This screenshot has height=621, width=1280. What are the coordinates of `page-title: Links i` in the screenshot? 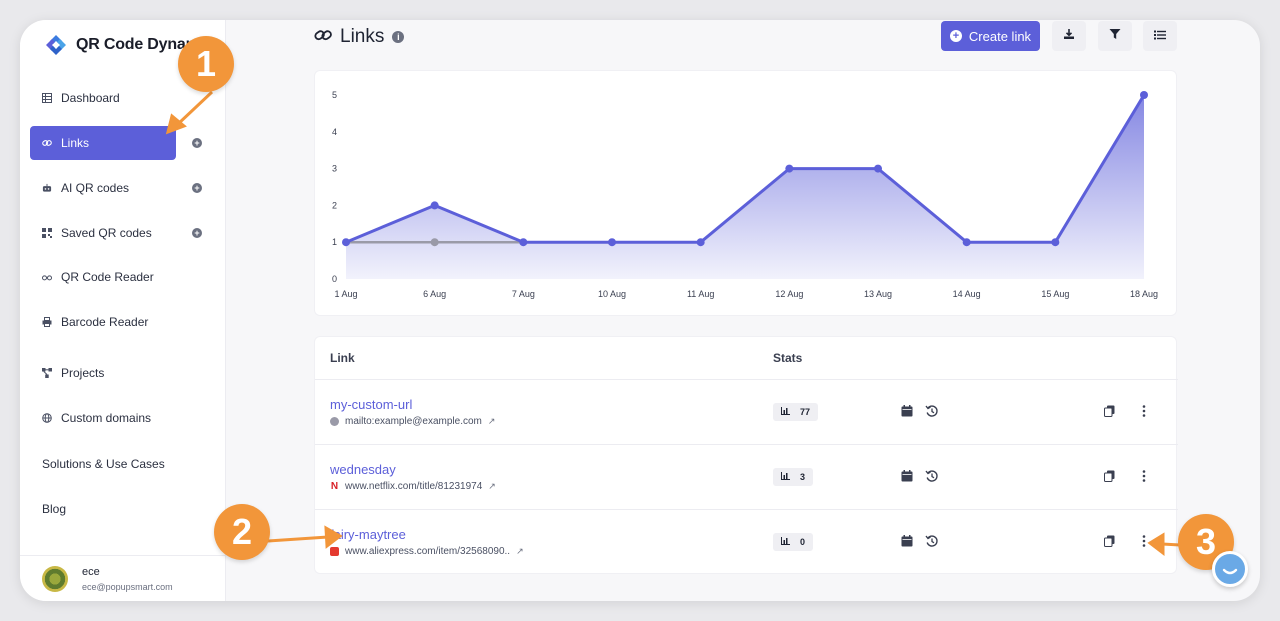 It's located at (359, 37).